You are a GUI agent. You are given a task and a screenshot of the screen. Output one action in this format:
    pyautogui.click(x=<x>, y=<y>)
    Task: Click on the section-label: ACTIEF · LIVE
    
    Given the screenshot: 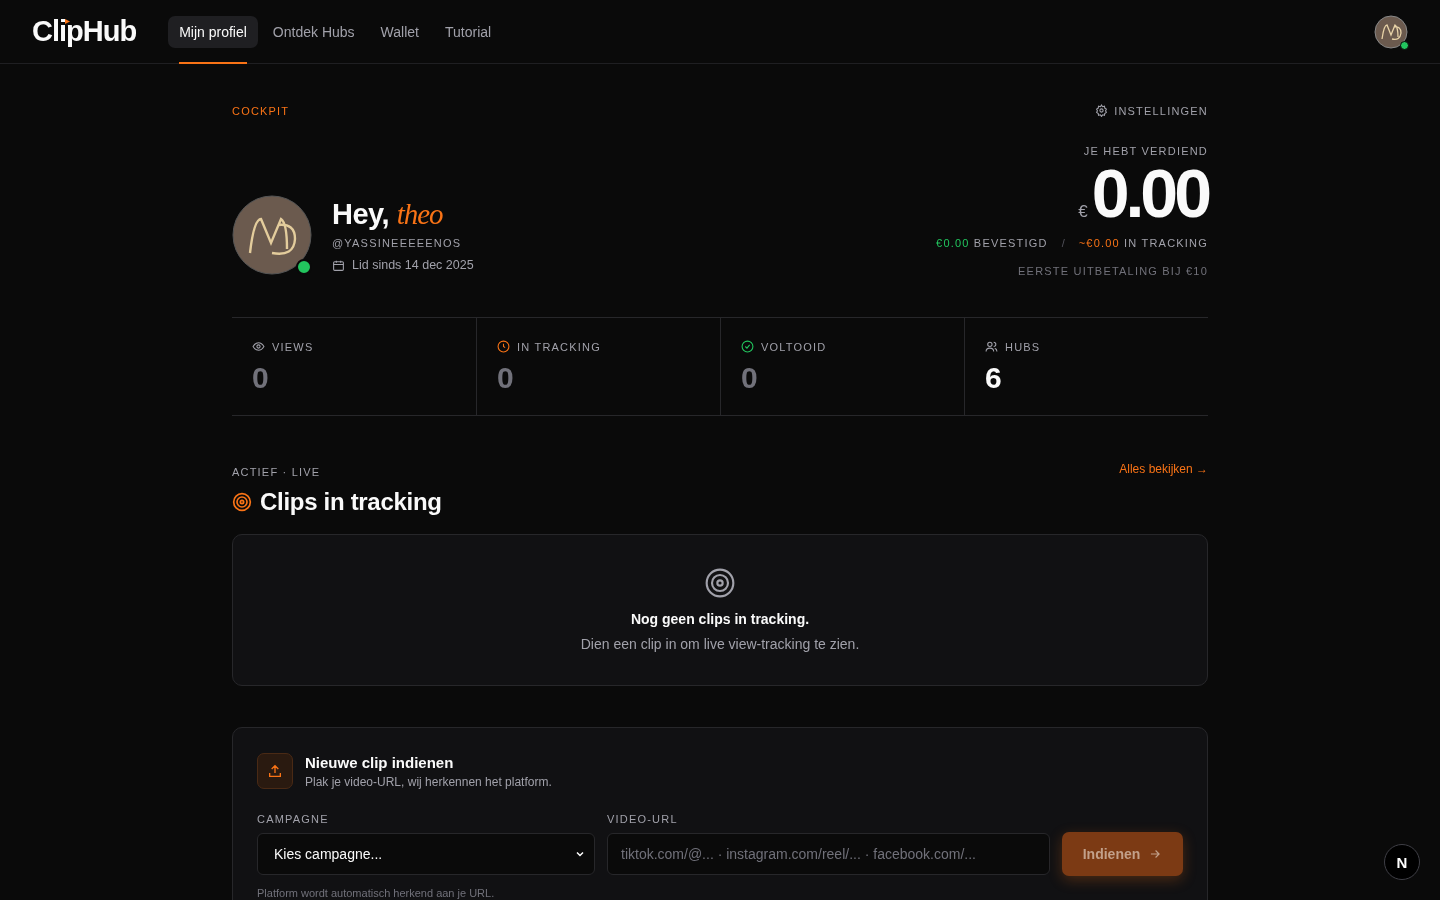 What is the action you would take?
    pyautogui.click(x=276, y=472)
    